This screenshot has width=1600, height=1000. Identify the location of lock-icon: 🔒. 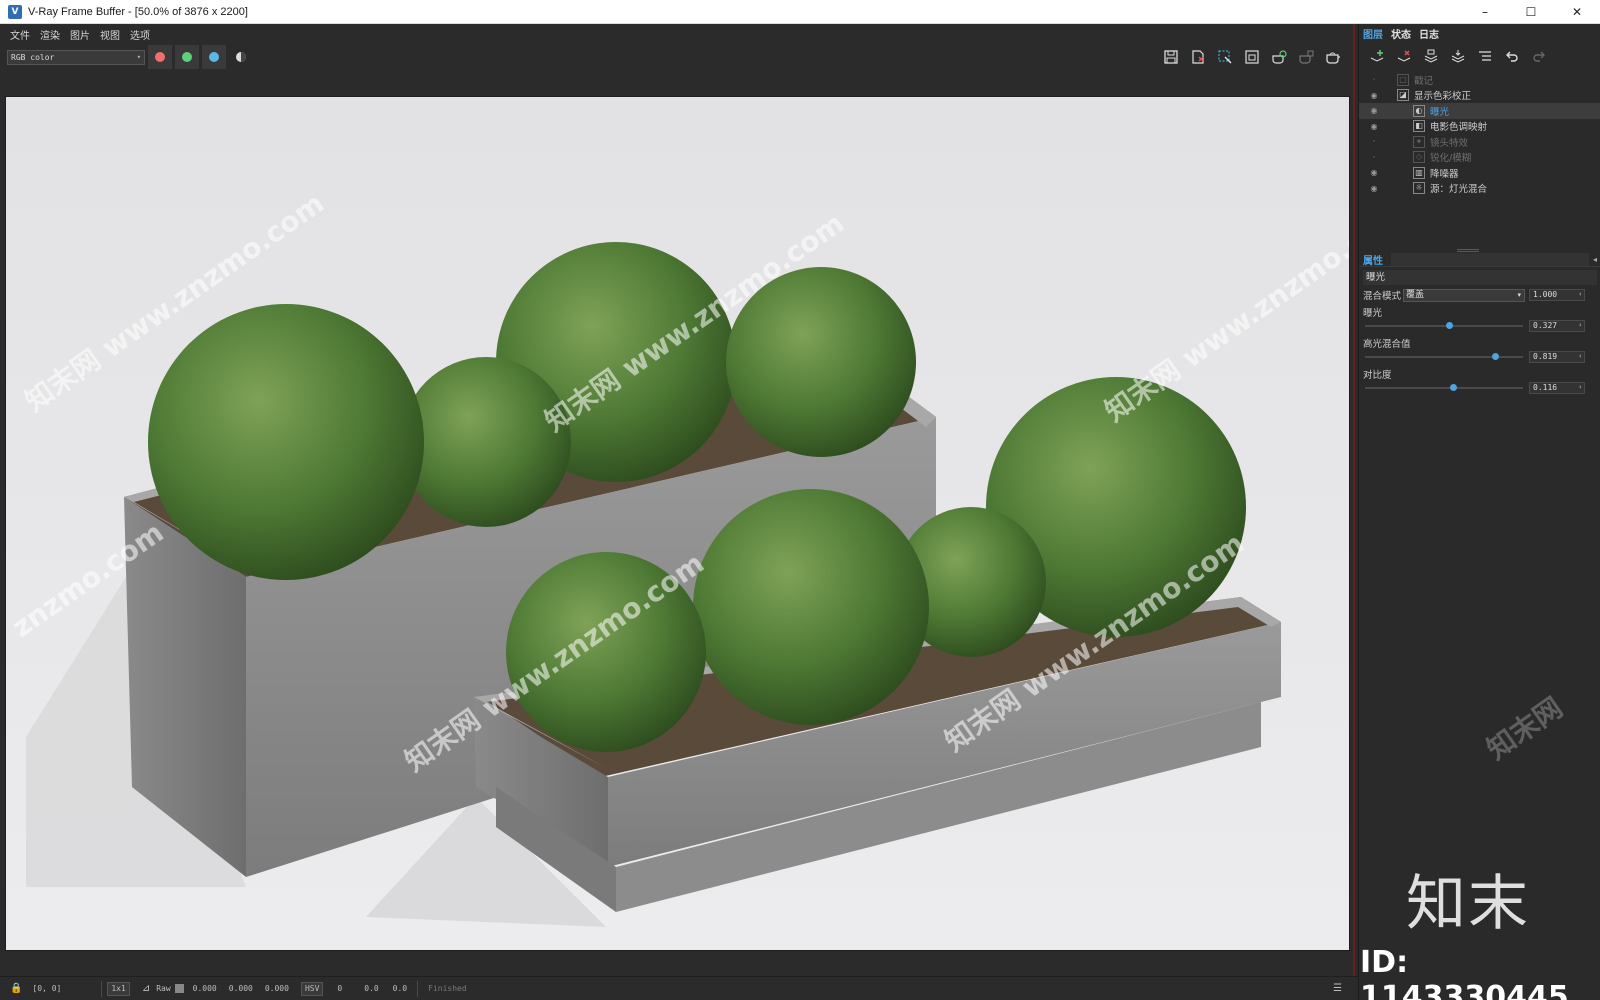
(16, 988).